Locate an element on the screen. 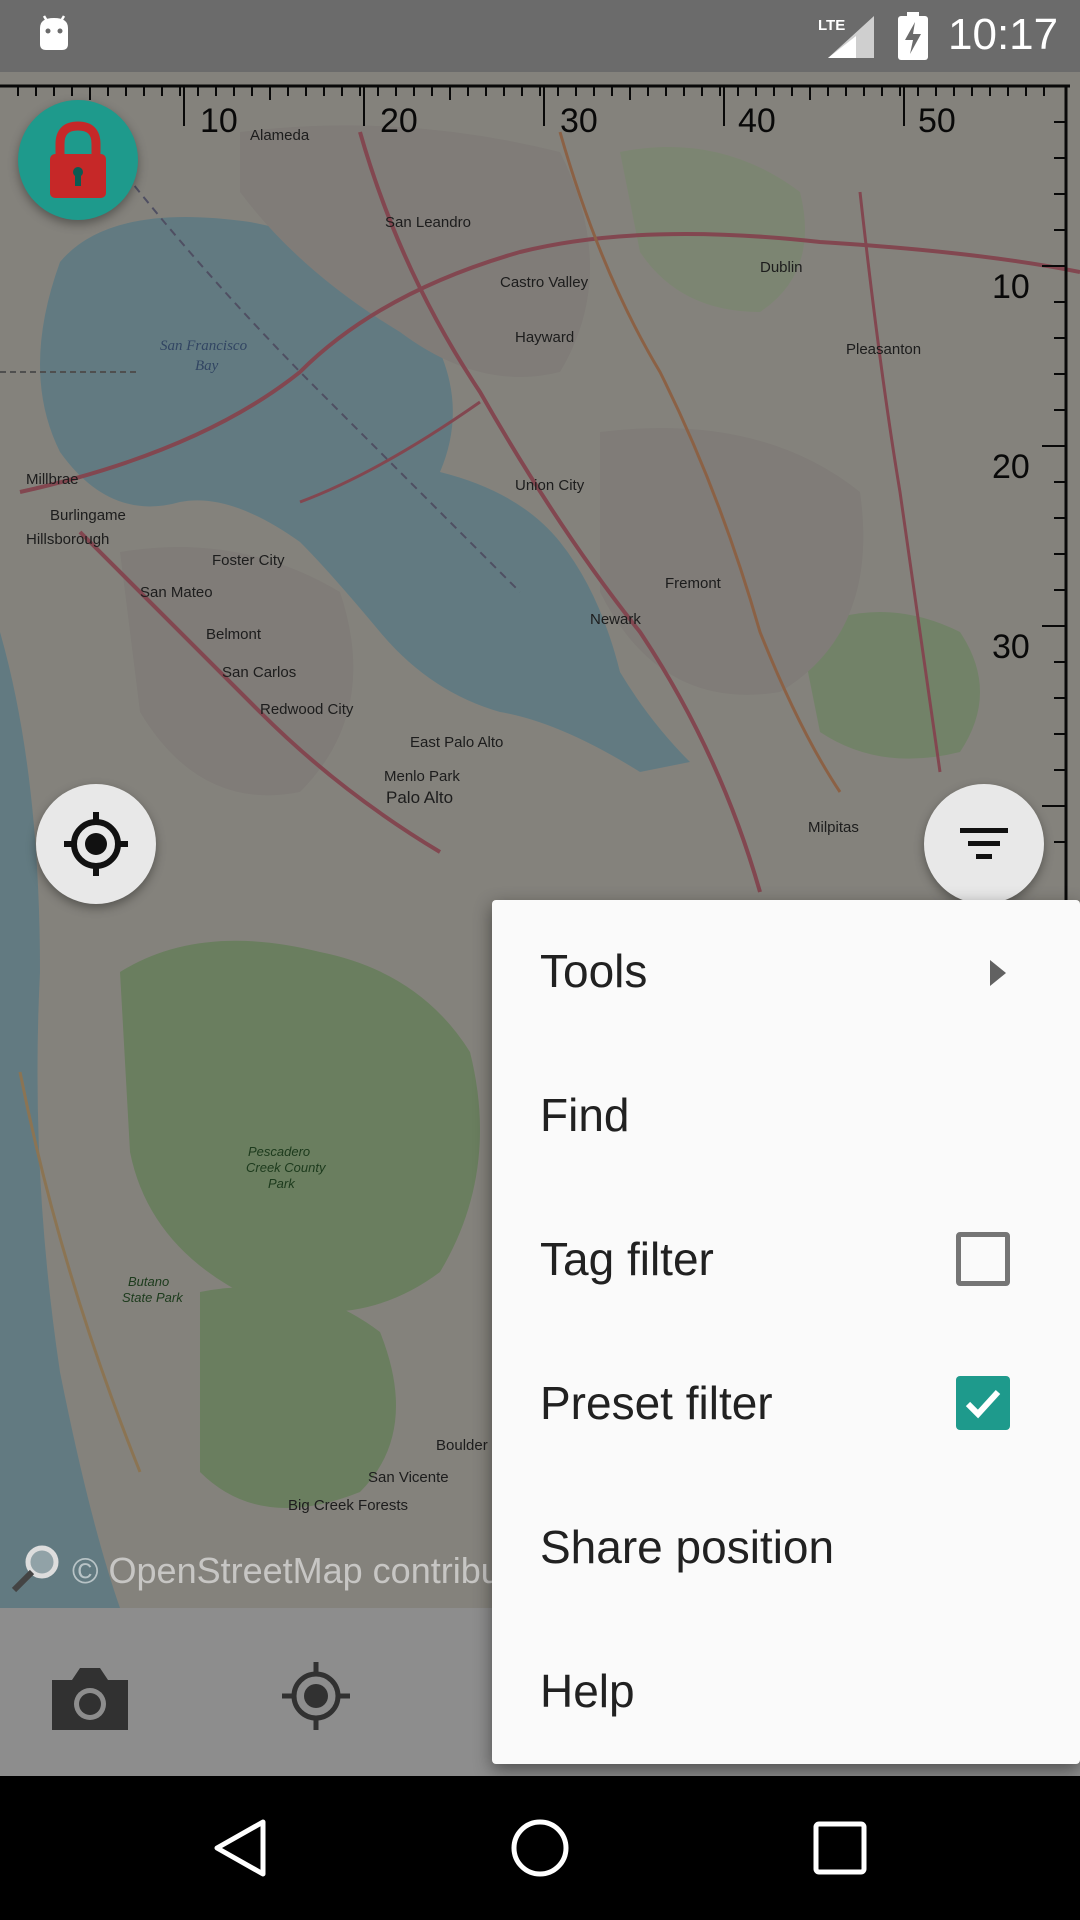 The height and width of the screenshot is (1920, 1080). gps-fixed-icon is located at coordinates (96, 844).